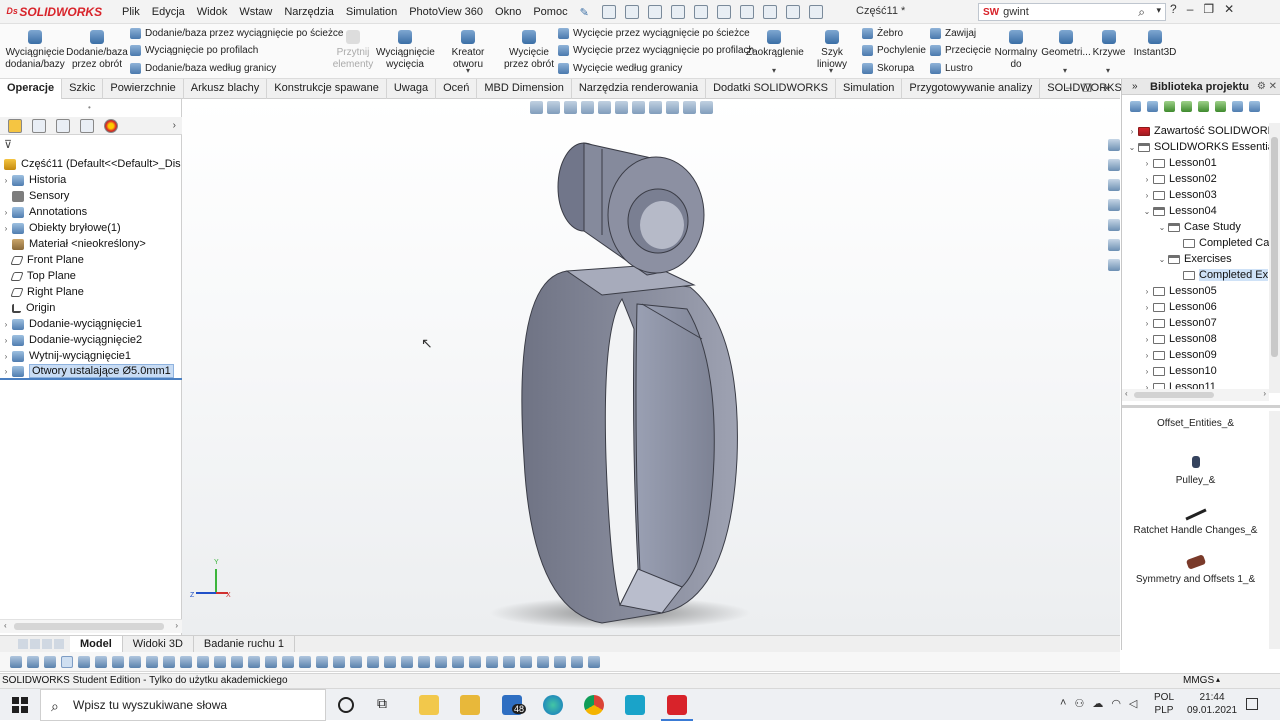  I want to click on lofted-cut-button: Wycięcie przez wyciągnięcie po profilach, so click(656, 50).